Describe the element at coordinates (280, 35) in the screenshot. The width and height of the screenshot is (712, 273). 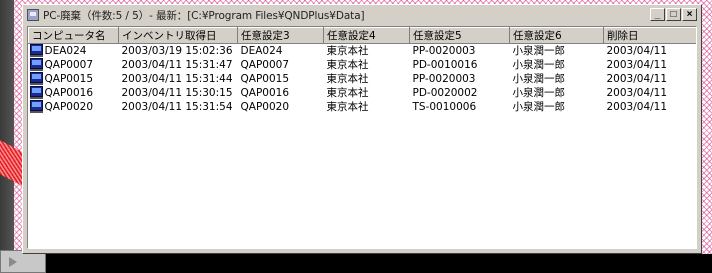
I see `column-header-custom-3: 任意設定3` at that location.